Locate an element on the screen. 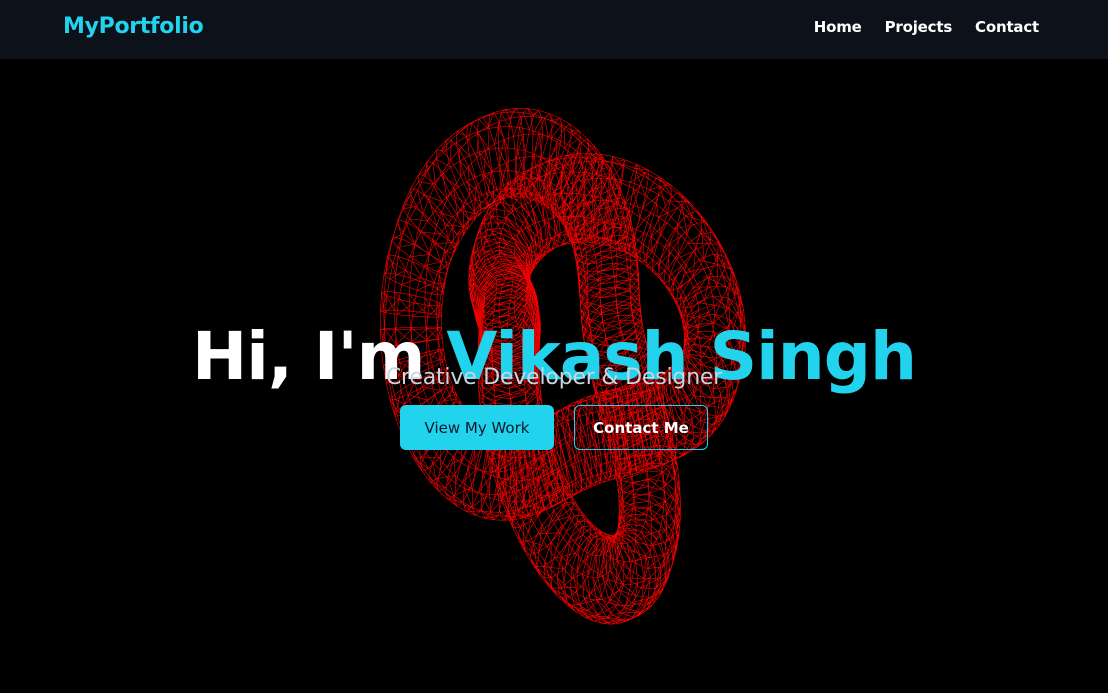 The height and width of the screenshot is (693, 1108). nav-link-projects: Projects is located at coordinates (919, 27).